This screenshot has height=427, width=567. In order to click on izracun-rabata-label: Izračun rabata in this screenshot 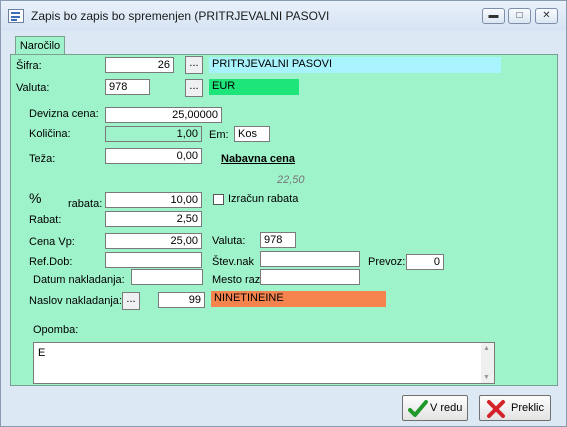, I will do `click(263, 199)`.